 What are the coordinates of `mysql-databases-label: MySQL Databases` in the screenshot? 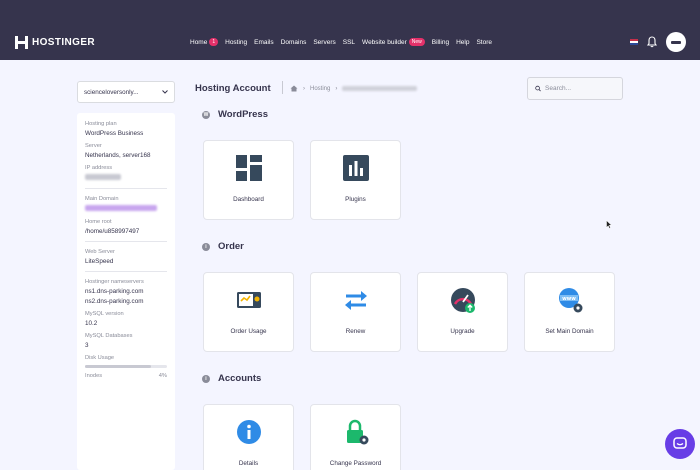 It's located at (109, 336).